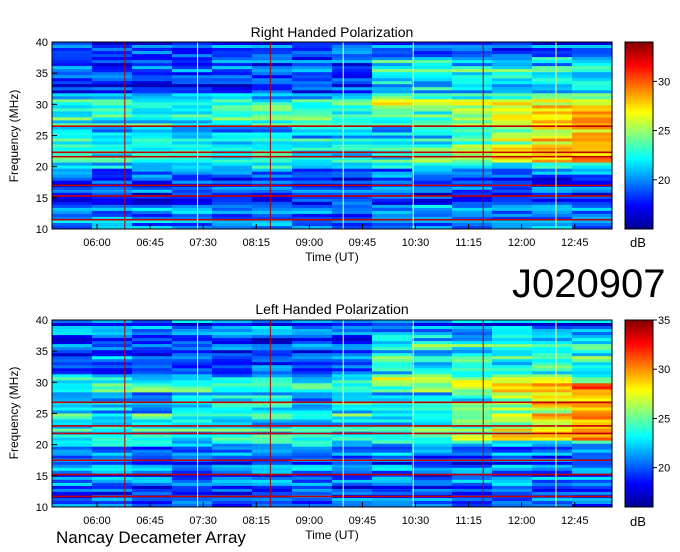 The height and width of the screenshot is (552, 680). I want to click on y-tick-label: 10, so click(42, 508).